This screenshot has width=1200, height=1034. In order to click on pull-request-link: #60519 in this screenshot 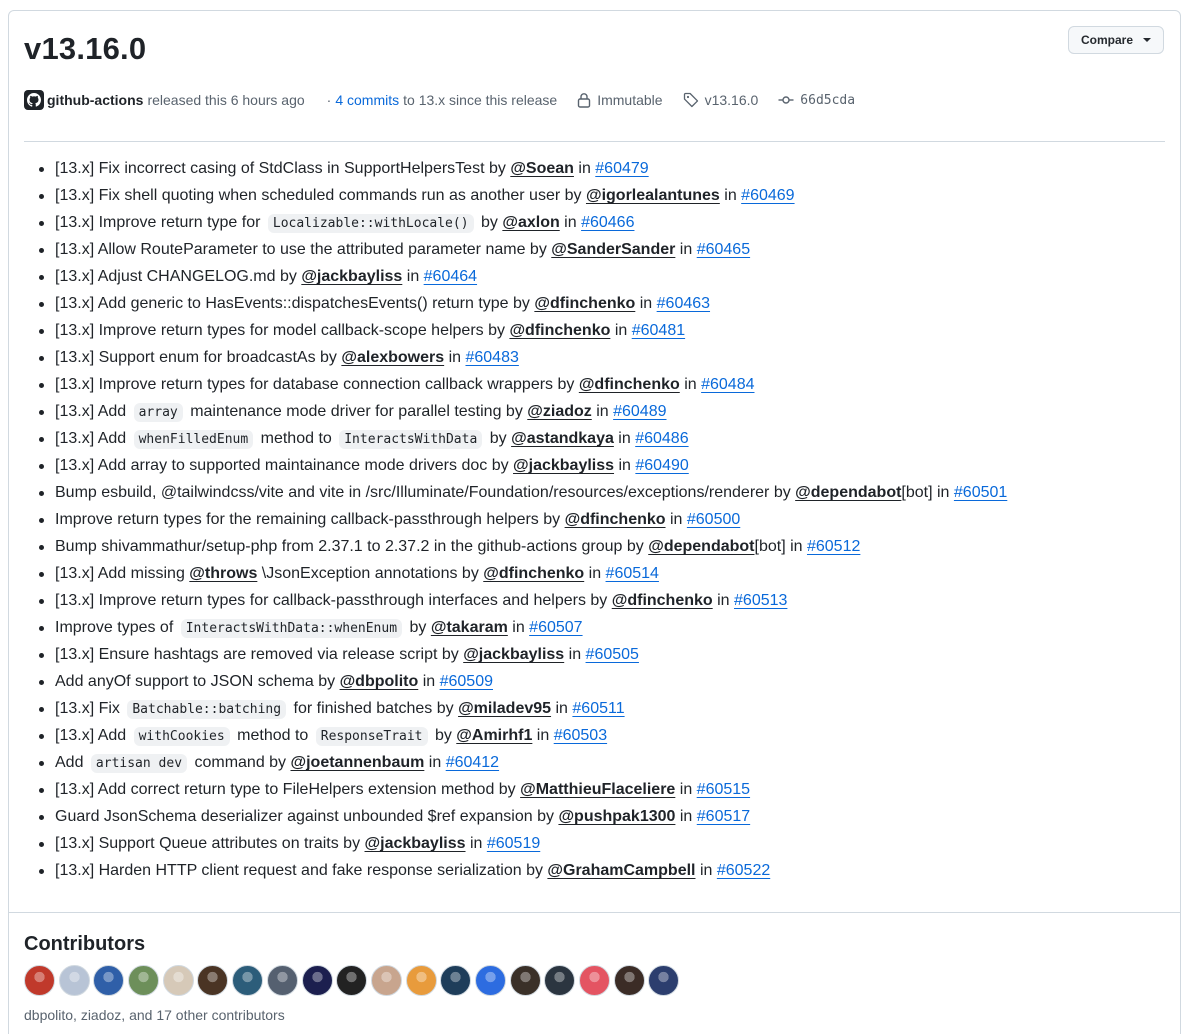, I will do `click(513, 843)`.